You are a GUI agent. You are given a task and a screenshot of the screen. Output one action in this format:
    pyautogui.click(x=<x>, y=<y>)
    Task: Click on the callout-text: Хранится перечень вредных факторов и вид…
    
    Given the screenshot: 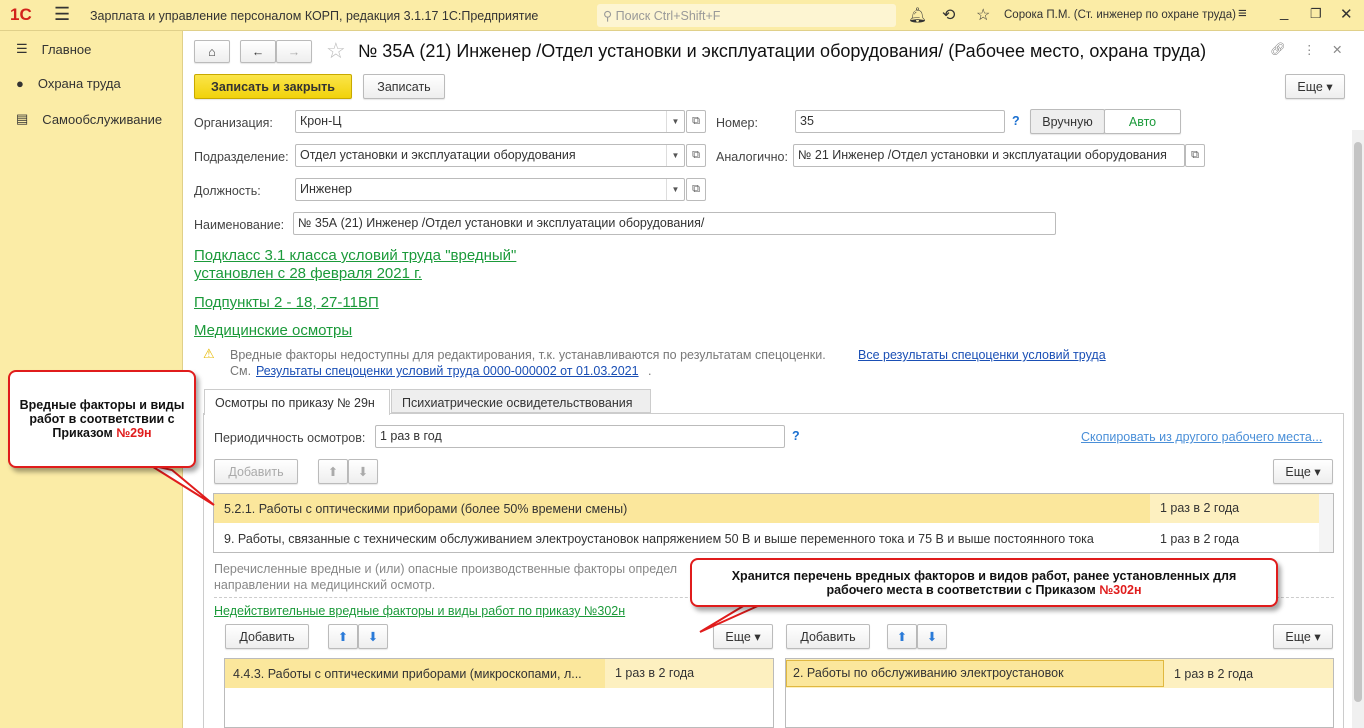 What is the action you would take?
    pyautogui.click(x=984, y=582)
    